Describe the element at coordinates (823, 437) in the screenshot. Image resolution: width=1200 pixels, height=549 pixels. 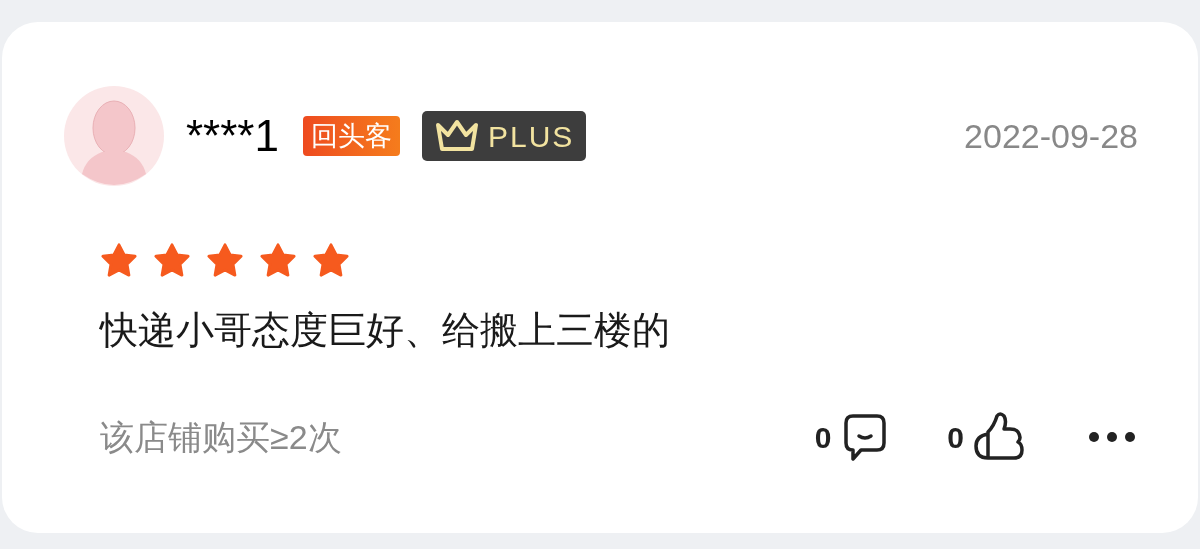
I see `comment-count: 0` at that location.